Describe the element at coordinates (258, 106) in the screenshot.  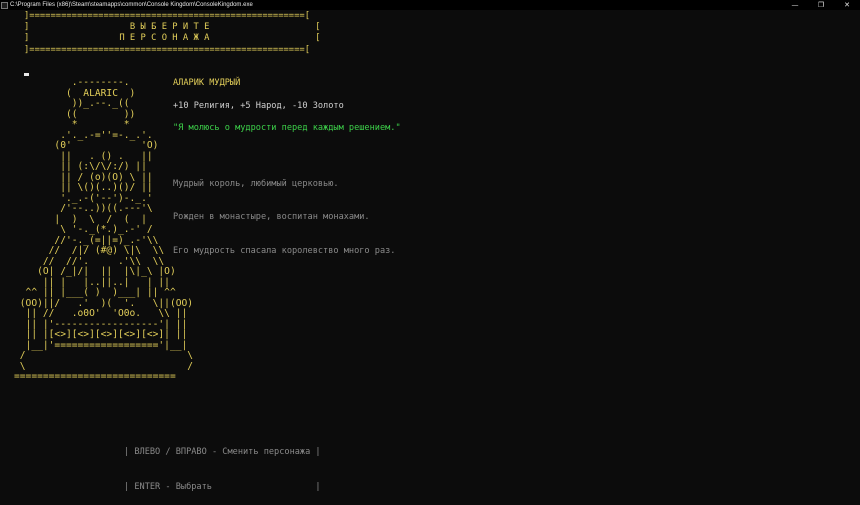
I see `character-stats: +10 Религия, +5 Народ, -10 Золото` at that location.